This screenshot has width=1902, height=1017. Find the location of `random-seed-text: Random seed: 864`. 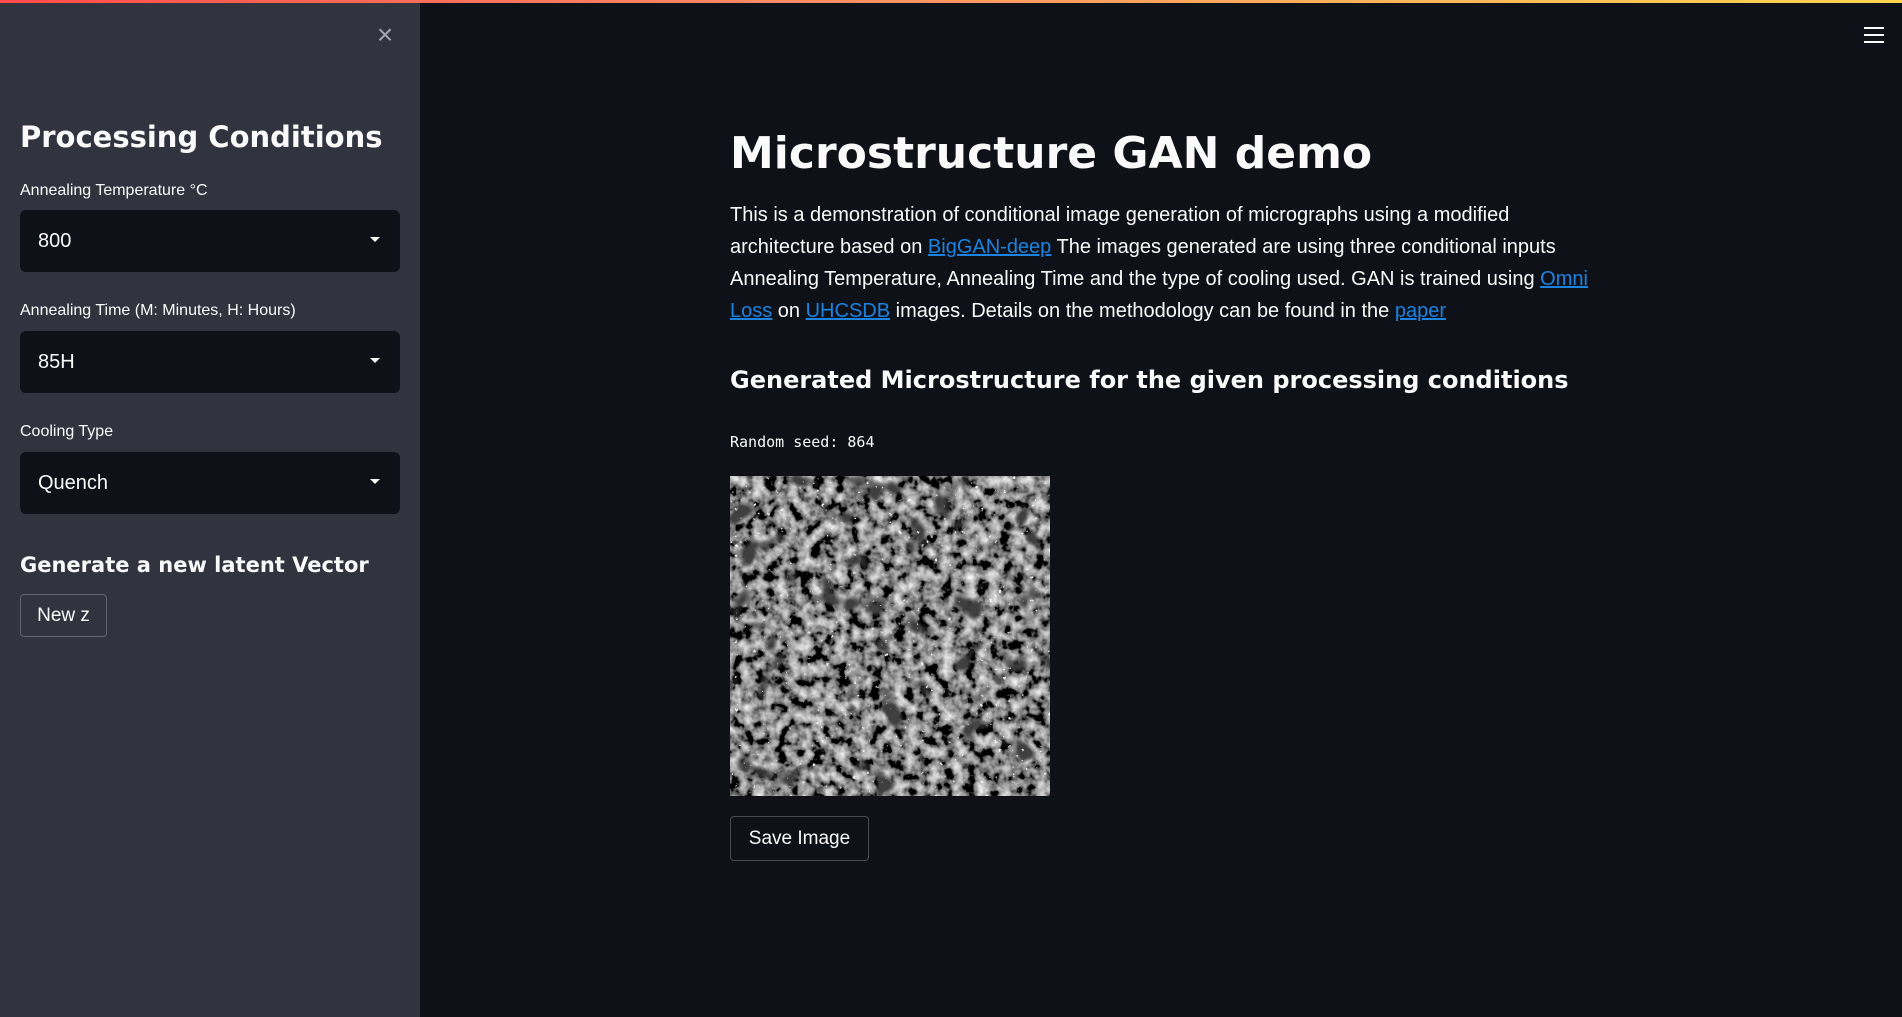

random-seed-text: Random seed: 864 is located at coordinates (802, 442).